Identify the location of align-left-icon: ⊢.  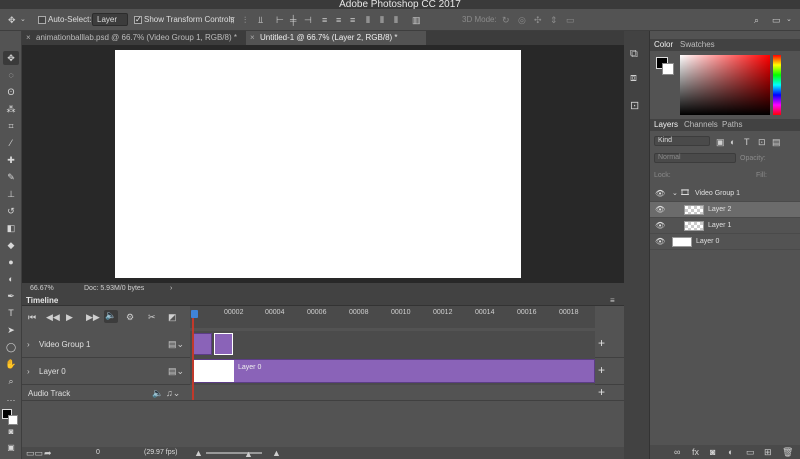
(280, 20).